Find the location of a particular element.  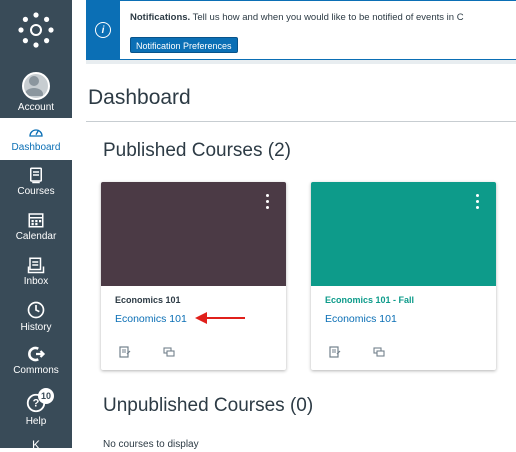

nav-item-commons: Commons is located at coordinates (36, 360).